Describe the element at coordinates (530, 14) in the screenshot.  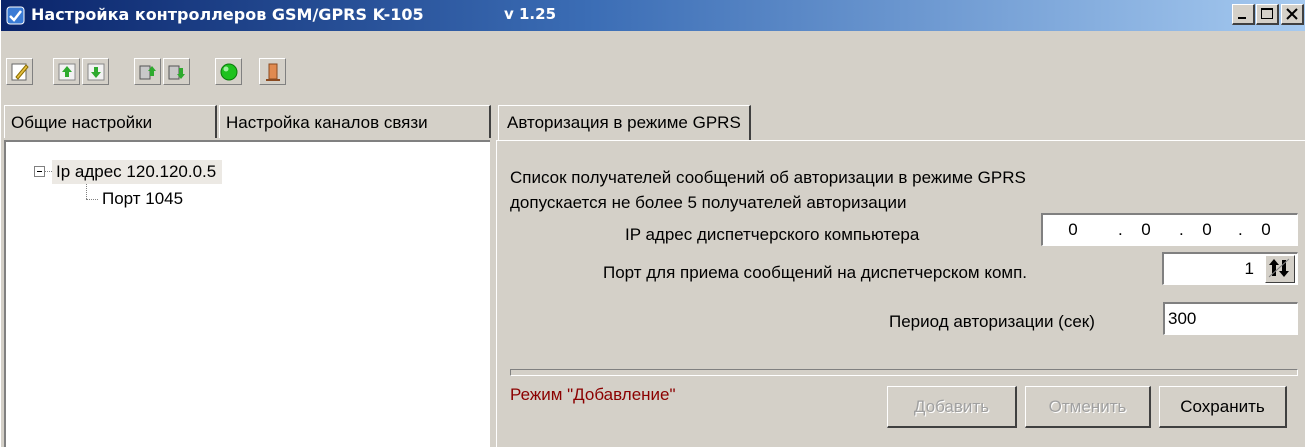
I see `window-version: v 1.25` at that location.